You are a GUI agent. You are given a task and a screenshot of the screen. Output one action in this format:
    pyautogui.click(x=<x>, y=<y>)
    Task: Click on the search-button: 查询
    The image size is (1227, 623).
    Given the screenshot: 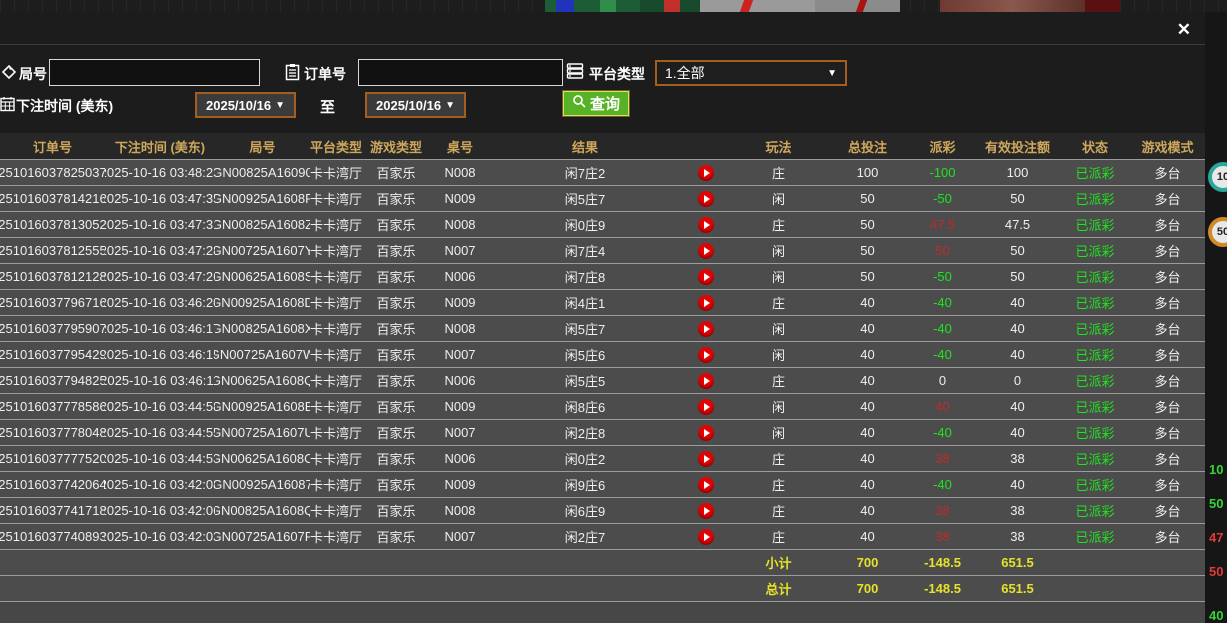 What is the action you would take?
    pyautogui.click(x=596, y=103)
    